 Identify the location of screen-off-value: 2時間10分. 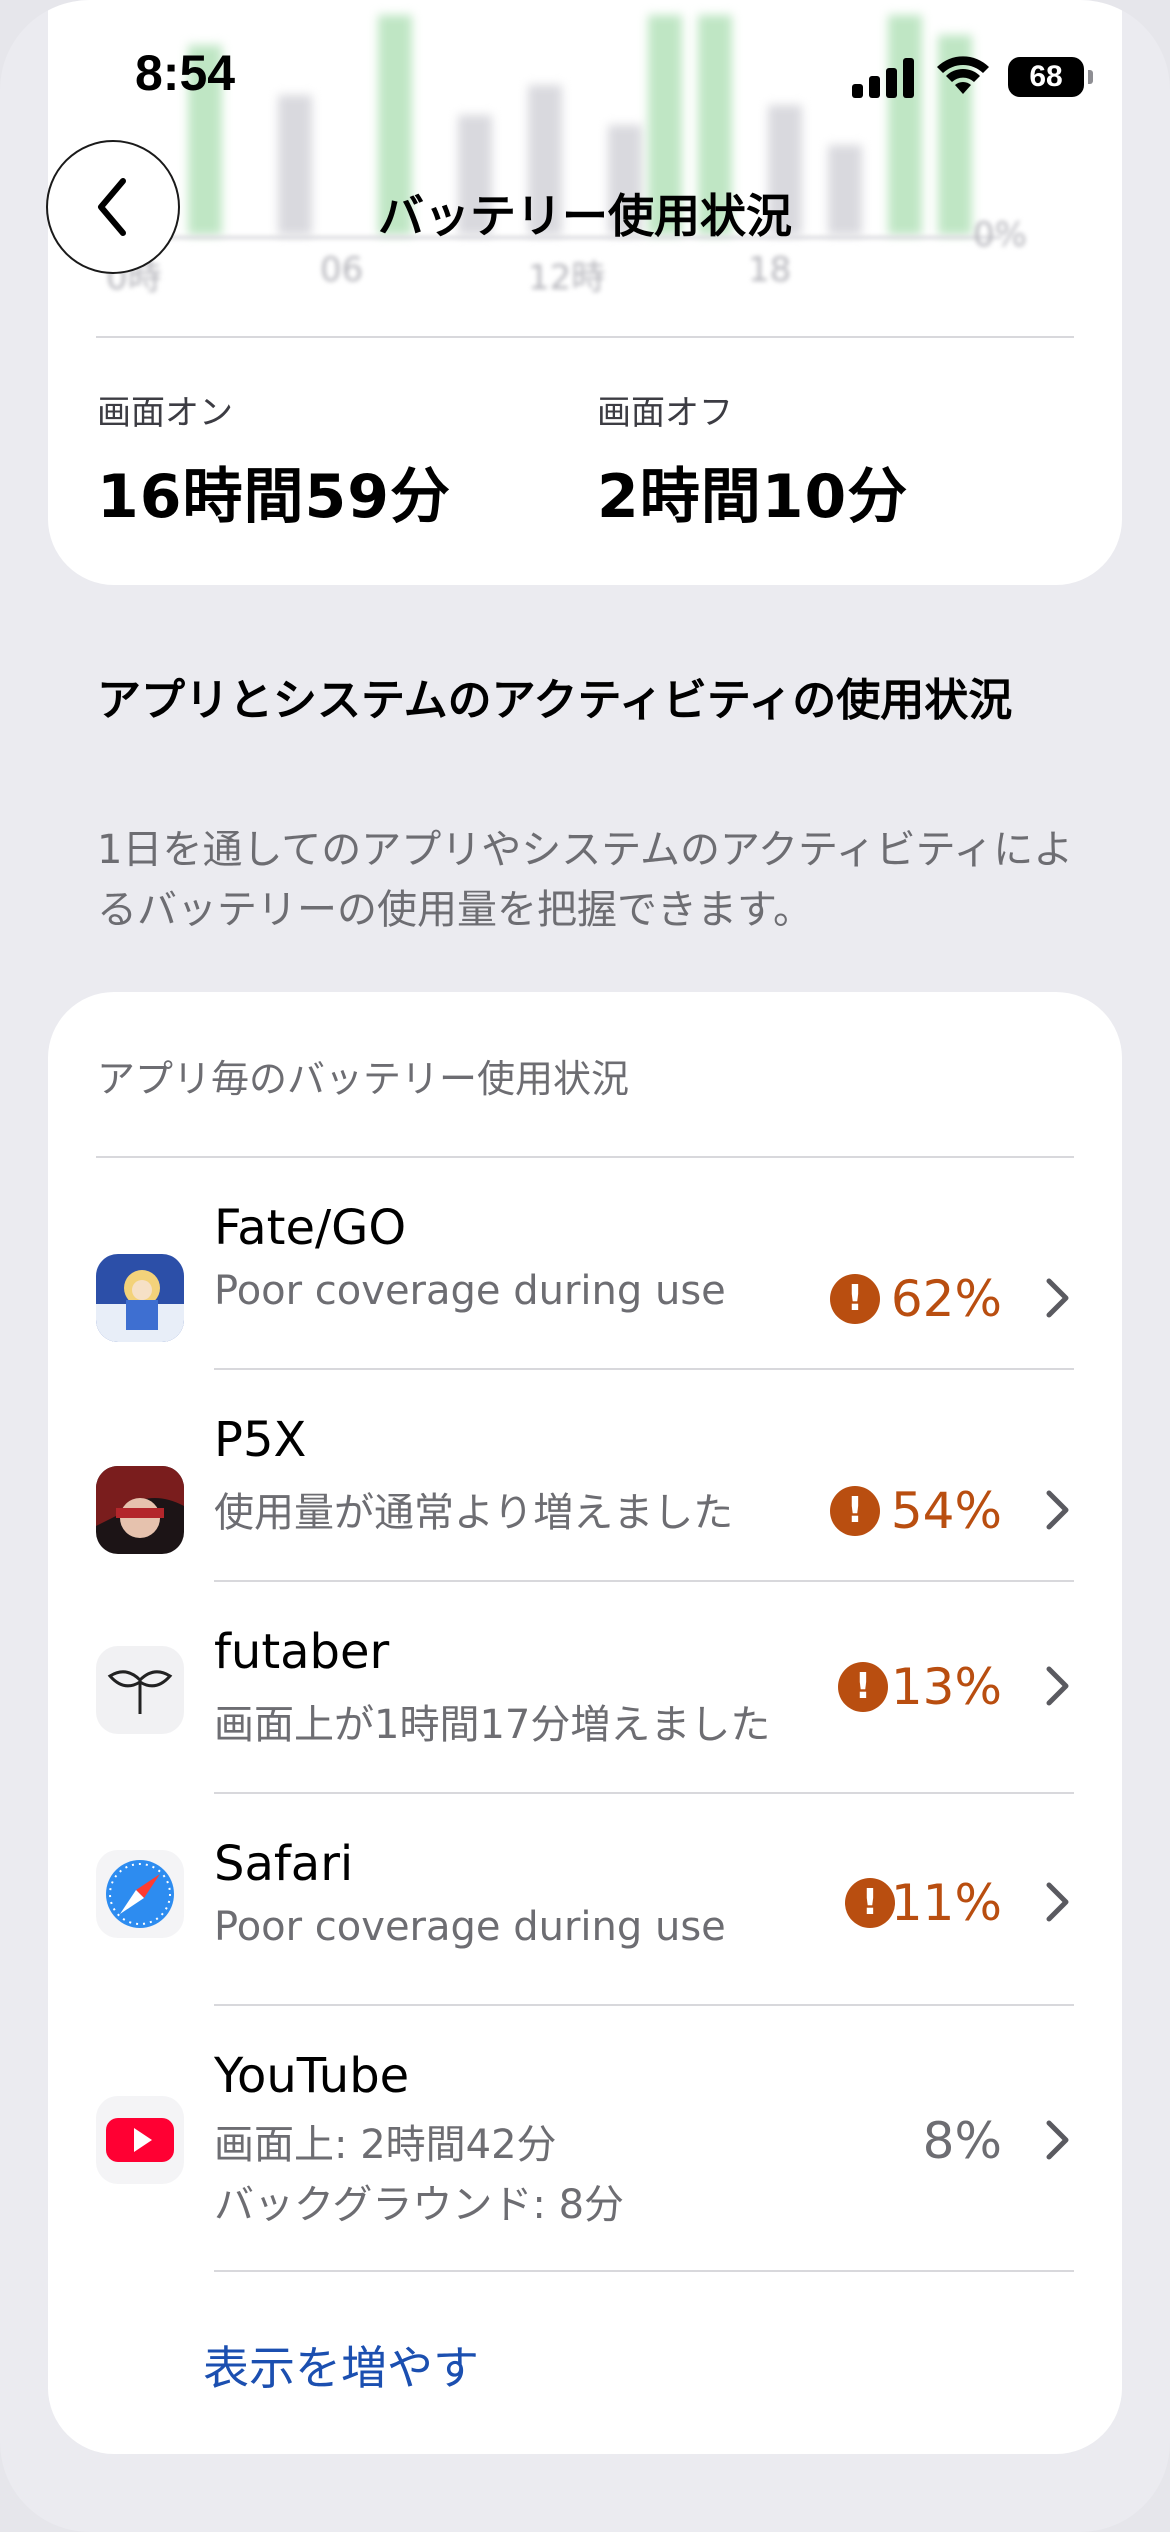
(753, 497).